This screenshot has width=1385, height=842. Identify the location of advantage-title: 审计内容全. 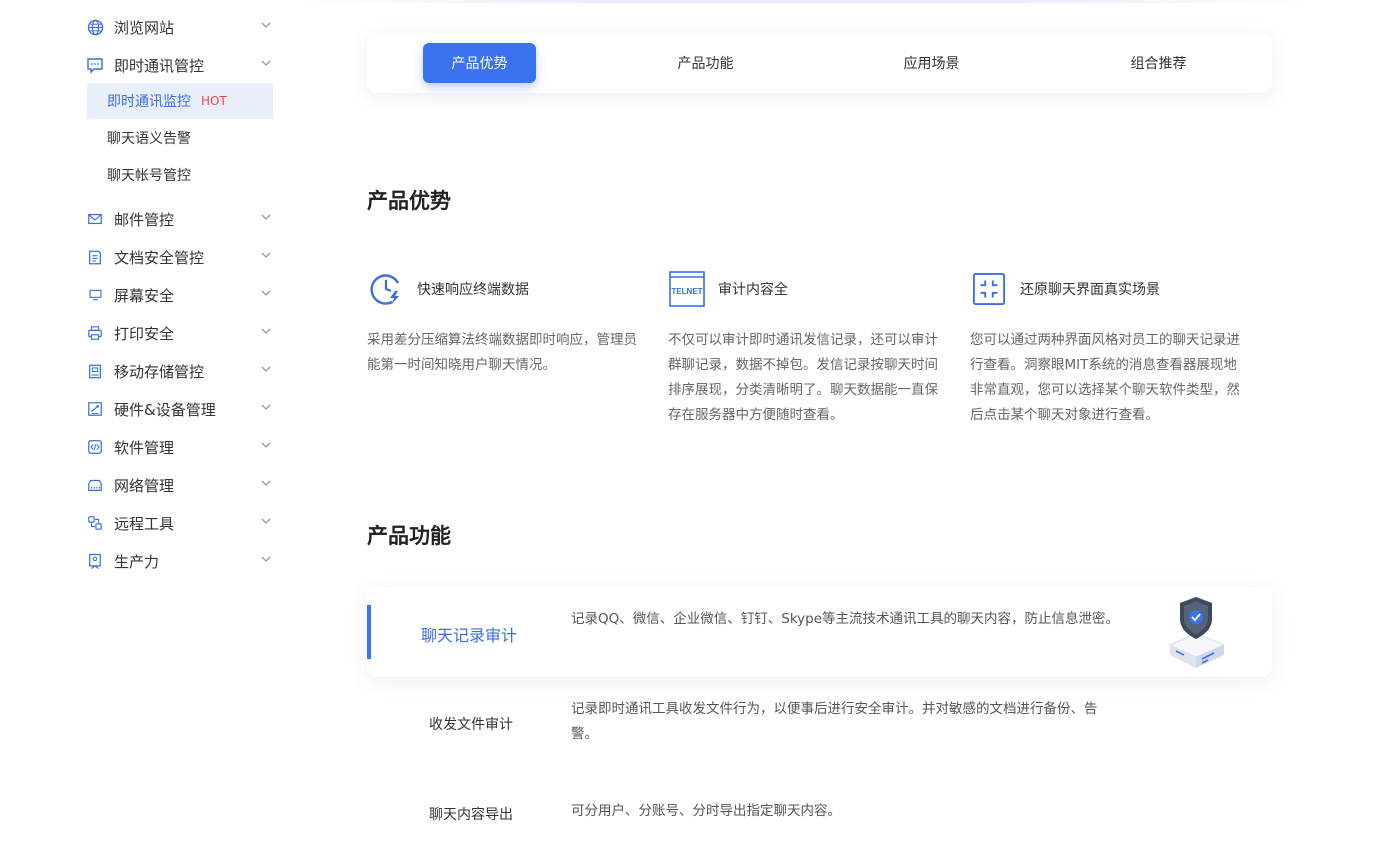
(753, 290).